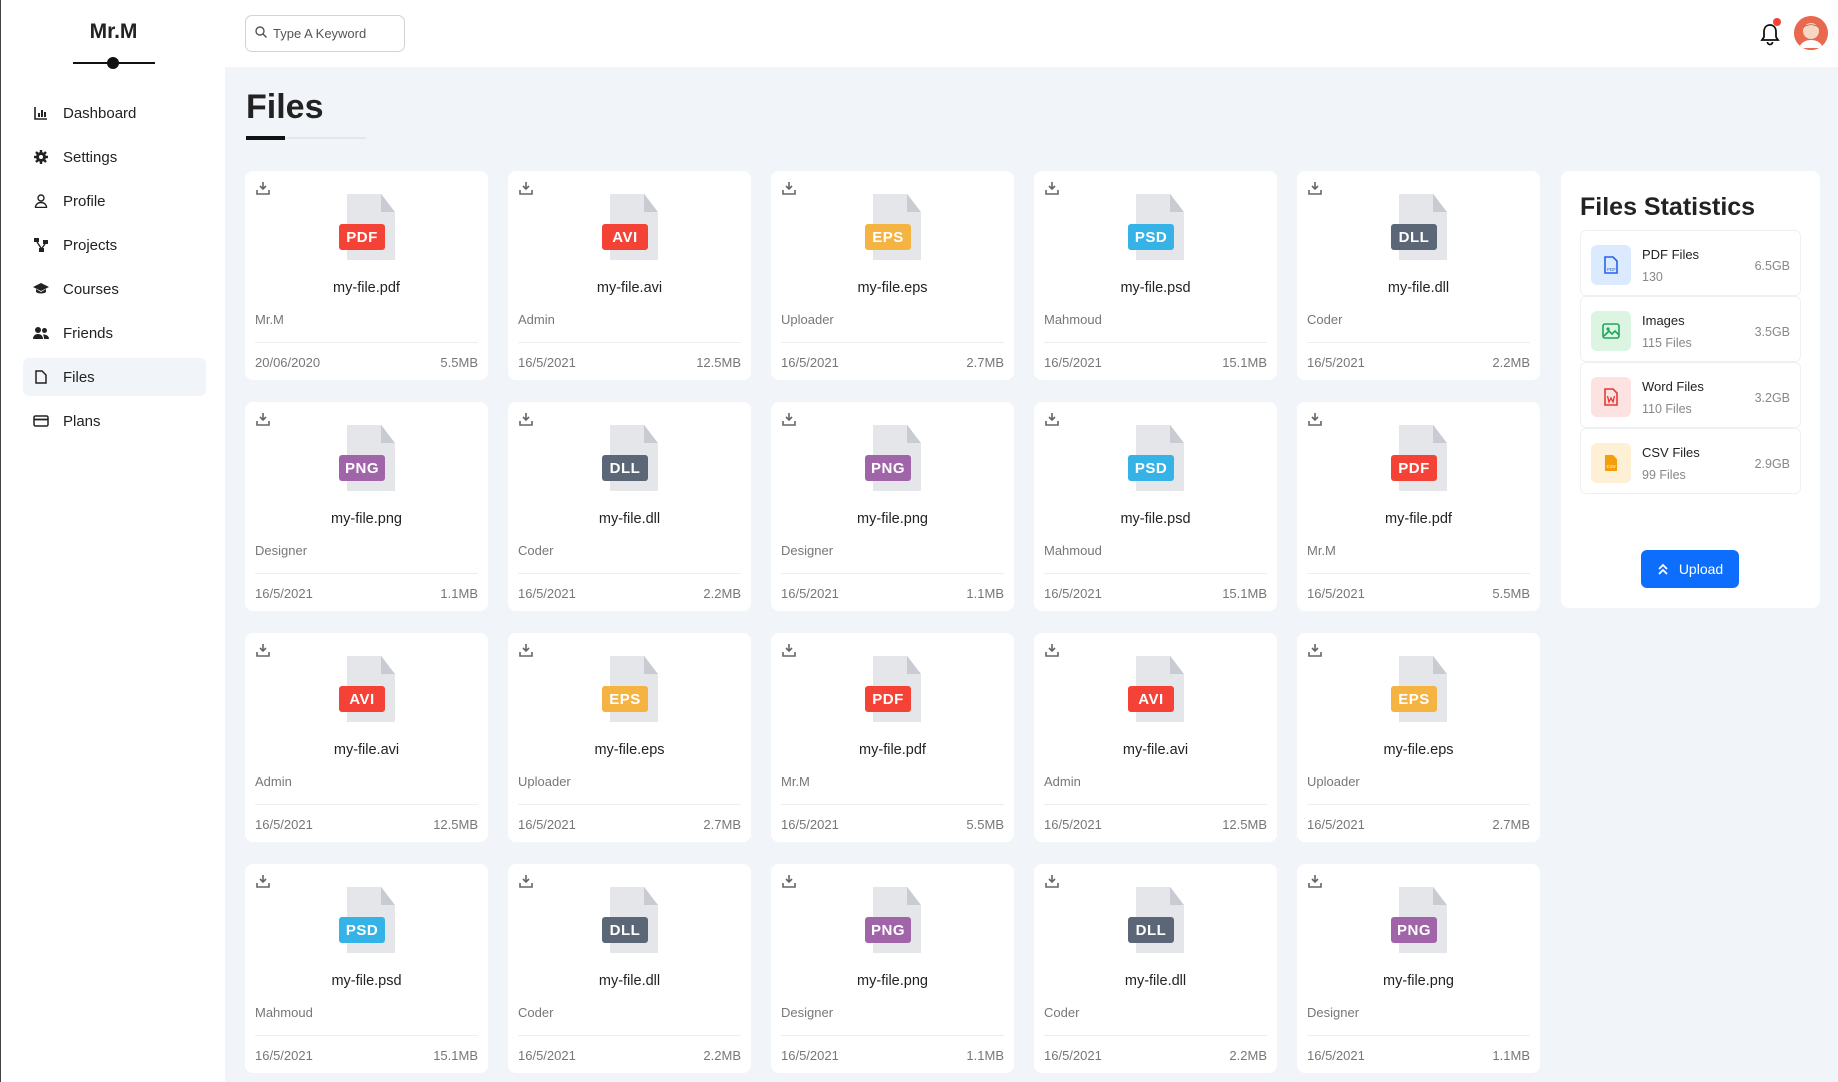 The image size is (1838, 1082). What do you see at coordinates (1611, 466) in the screenshot?
I see `svg-text: CSV` at bounding box center [1611, 466].